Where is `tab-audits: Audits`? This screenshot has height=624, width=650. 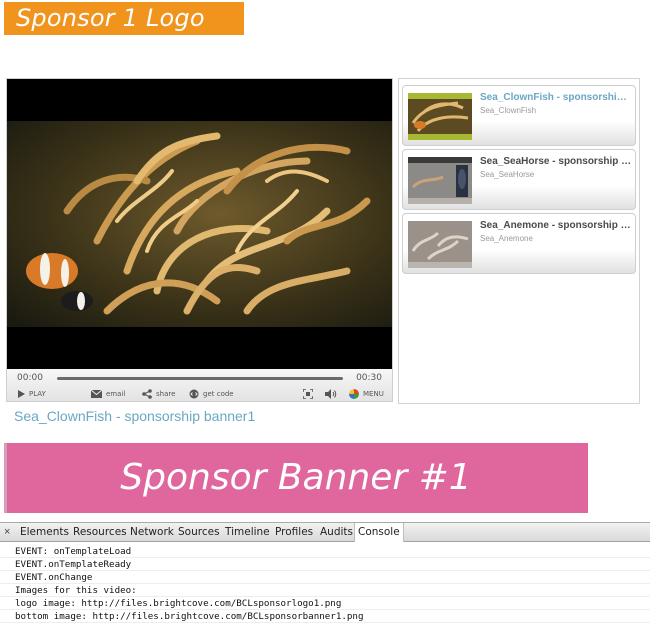
tab-audits: Audits is located at coordinates (336, 532).